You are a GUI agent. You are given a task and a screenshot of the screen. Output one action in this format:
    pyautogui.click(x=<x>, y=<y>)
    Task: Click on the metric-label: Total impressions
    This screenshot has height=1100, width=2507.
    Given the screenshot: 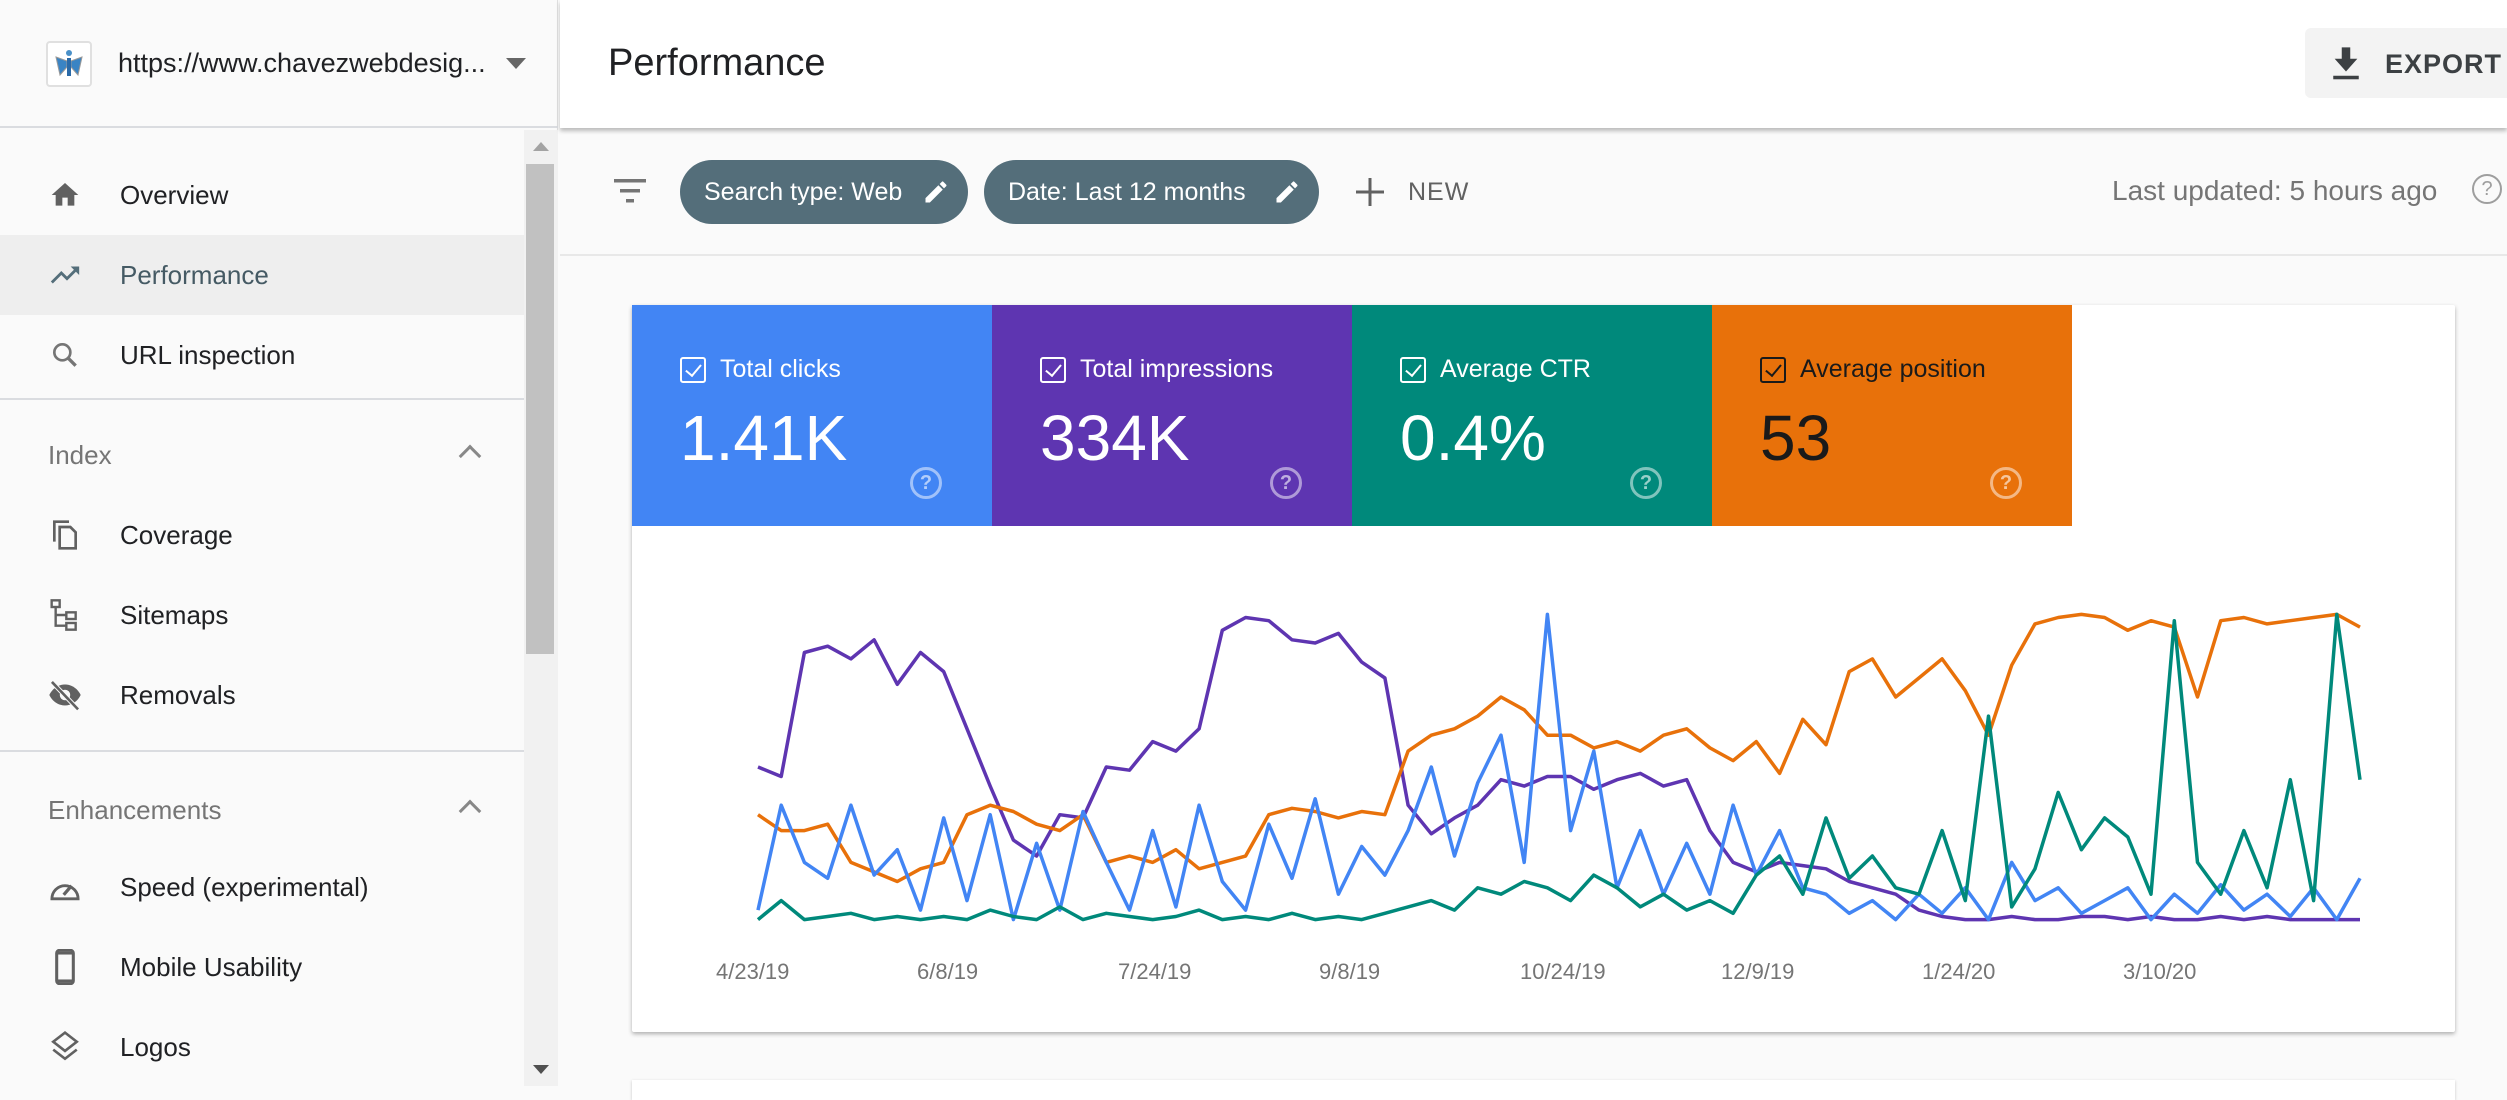 What is the action you would take?
    pyautogui.click(x=1177, y=369)
    